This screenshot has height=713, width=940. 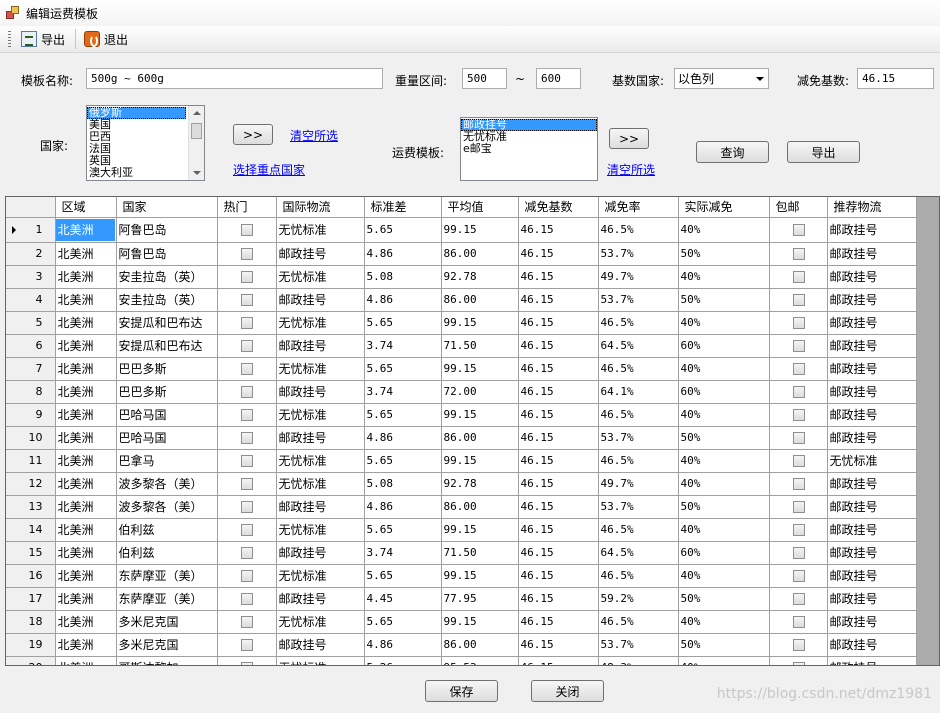 What do you see at coordinates (31, 576) in the screenshot?
I see `row-header: 16` at bounding box center [31, 576].